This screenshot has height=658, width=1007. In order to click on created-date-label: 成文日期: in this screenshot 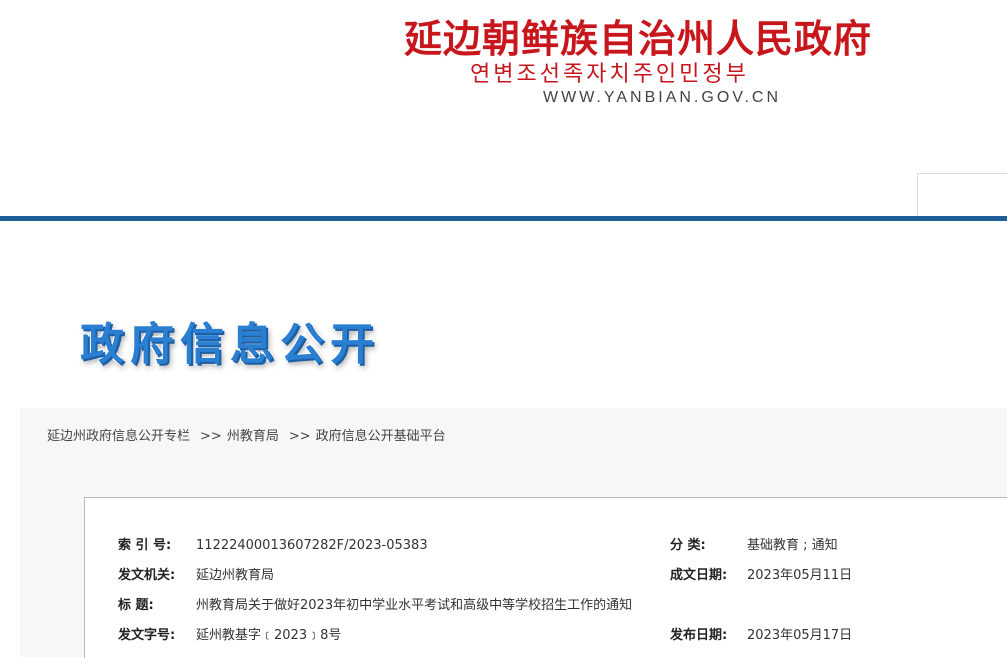, I will do `click(699, 575)`.